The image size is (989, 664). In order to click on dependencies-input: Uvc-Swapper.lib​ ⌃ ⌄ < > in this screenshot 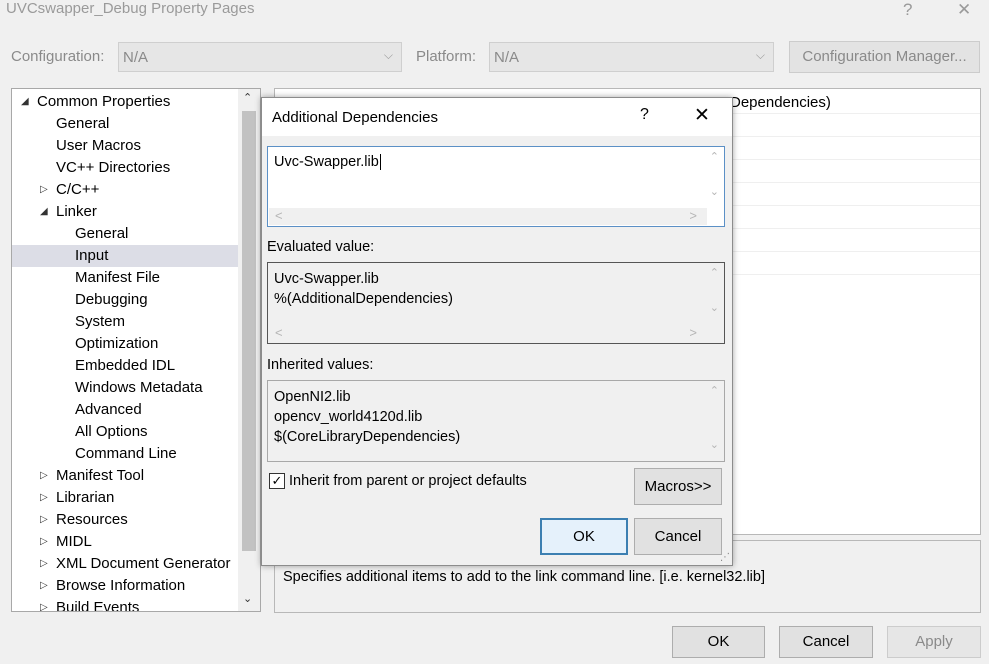, I will do `click(496, 186)`.